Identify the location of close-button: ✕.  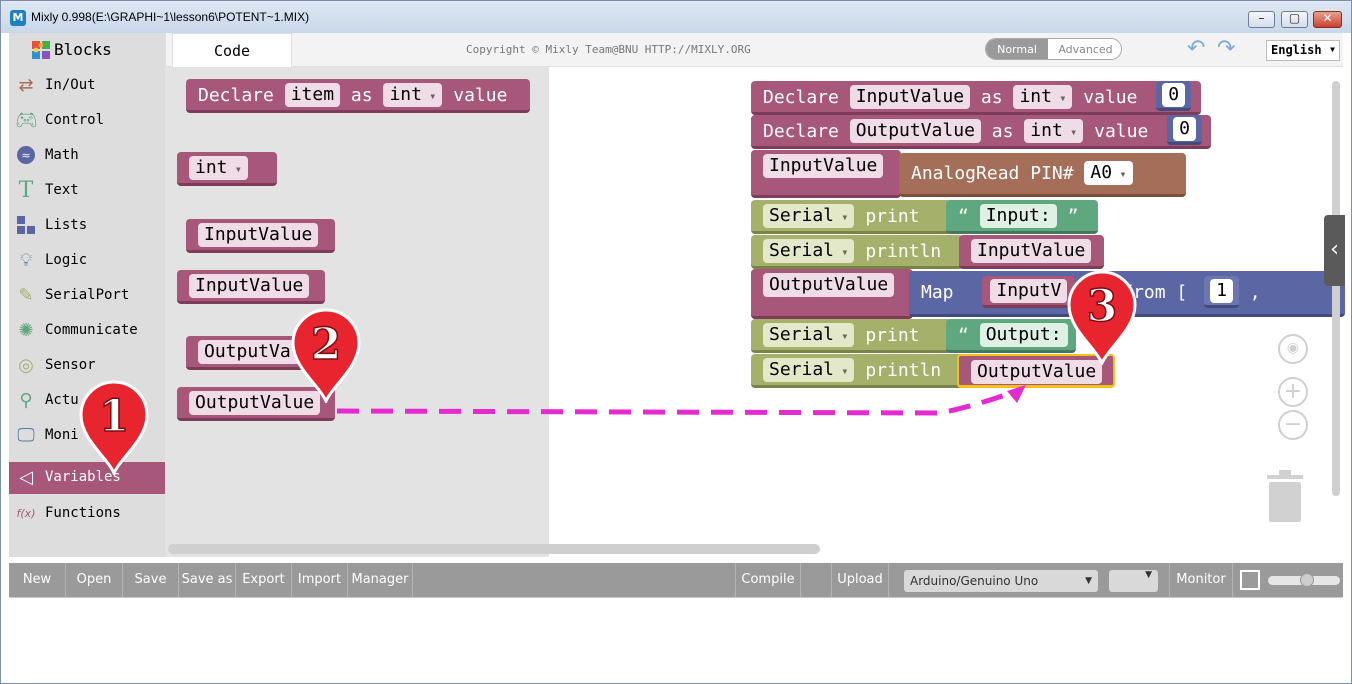
(1327, 19).